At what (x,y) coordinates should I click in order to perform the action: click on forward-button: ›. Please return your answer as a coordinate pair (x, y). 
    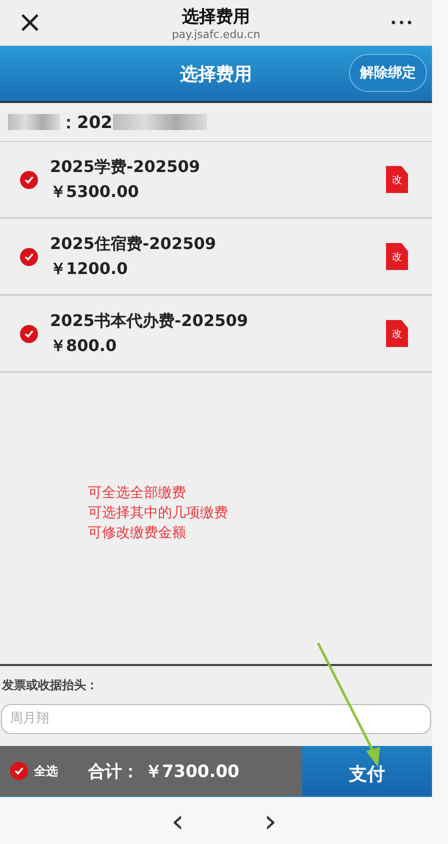
    Looking at the image, I should click on (270, 820).